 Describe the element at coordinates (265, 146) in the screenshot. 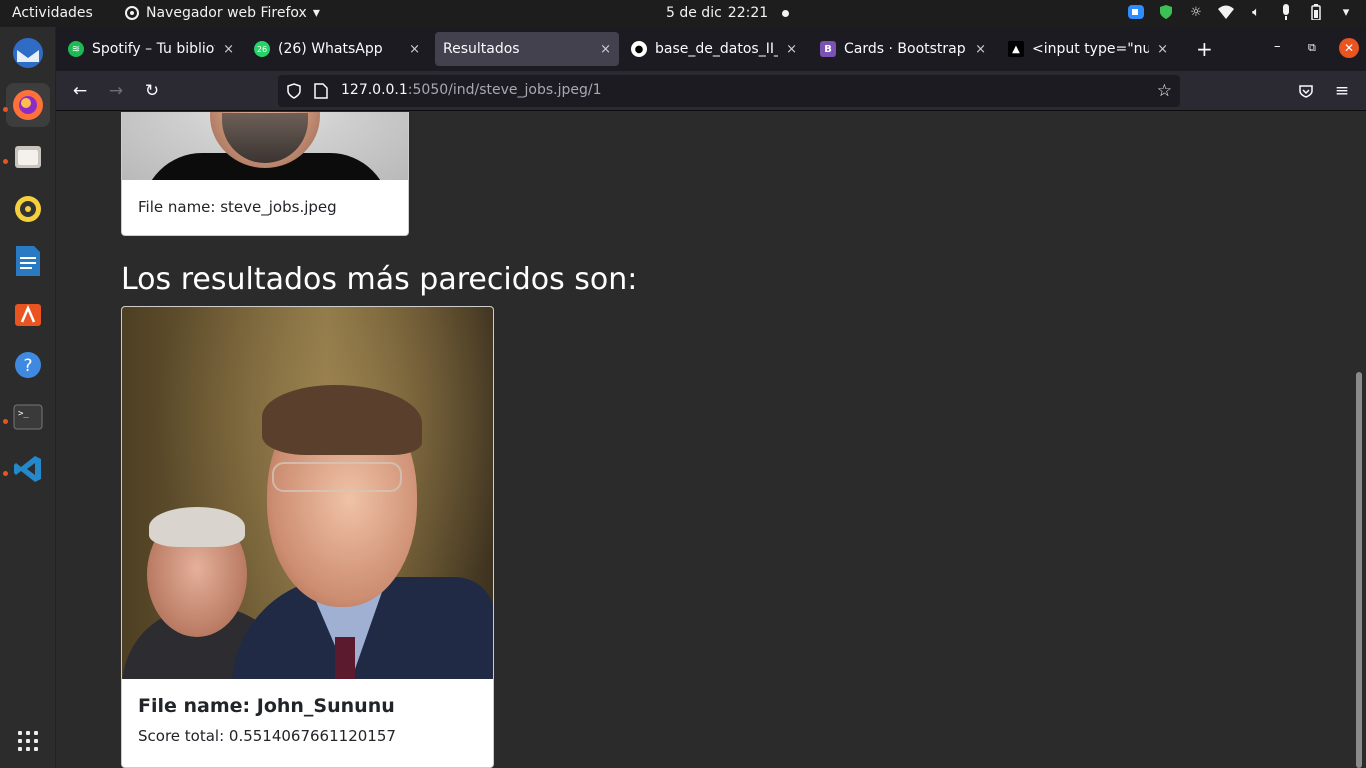

I see `query-image` at that location.